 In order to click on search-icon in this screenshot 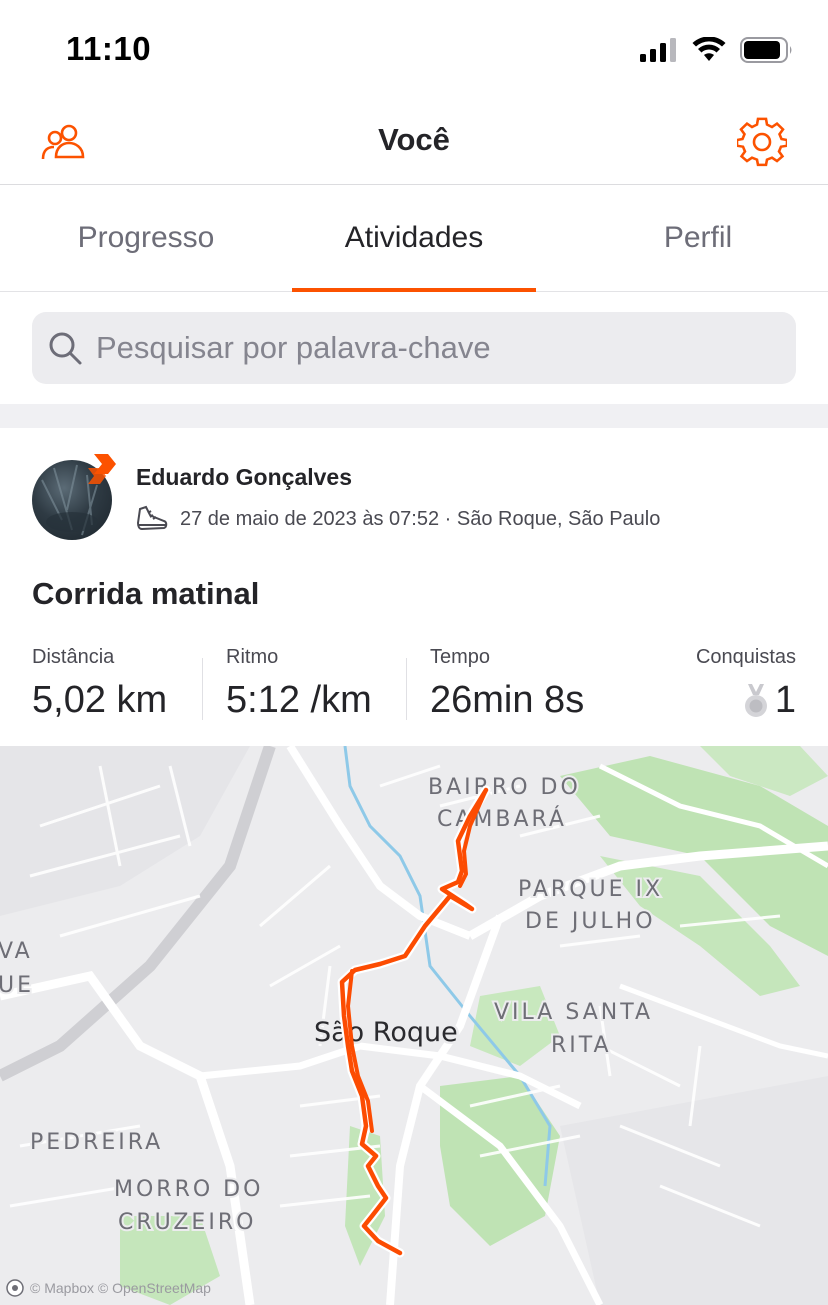, I will do `click(65, 348)`.